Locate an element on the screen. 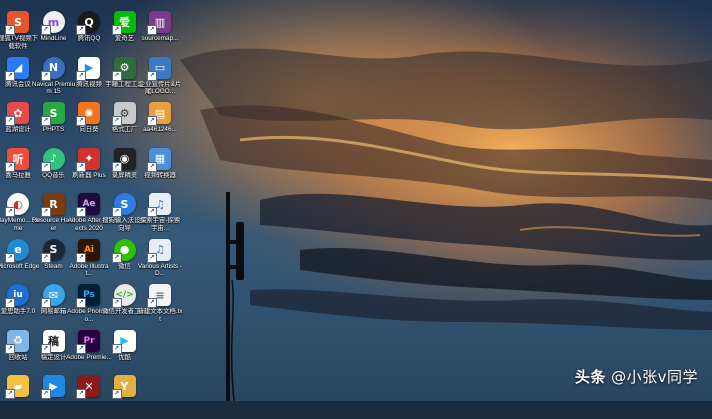  desktop-shortcut-label: 视频转换器 is located at coordinates (160, 175).